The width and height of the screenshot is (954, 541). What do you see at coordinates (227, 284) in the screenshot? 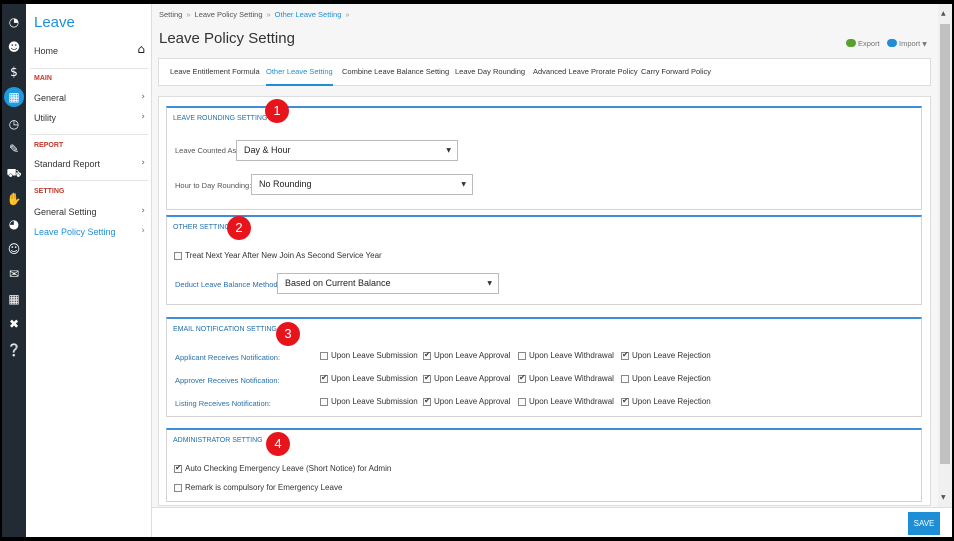
I see `field-label: Deduct Leave Balance Method:` at bounding box center [227, 284].